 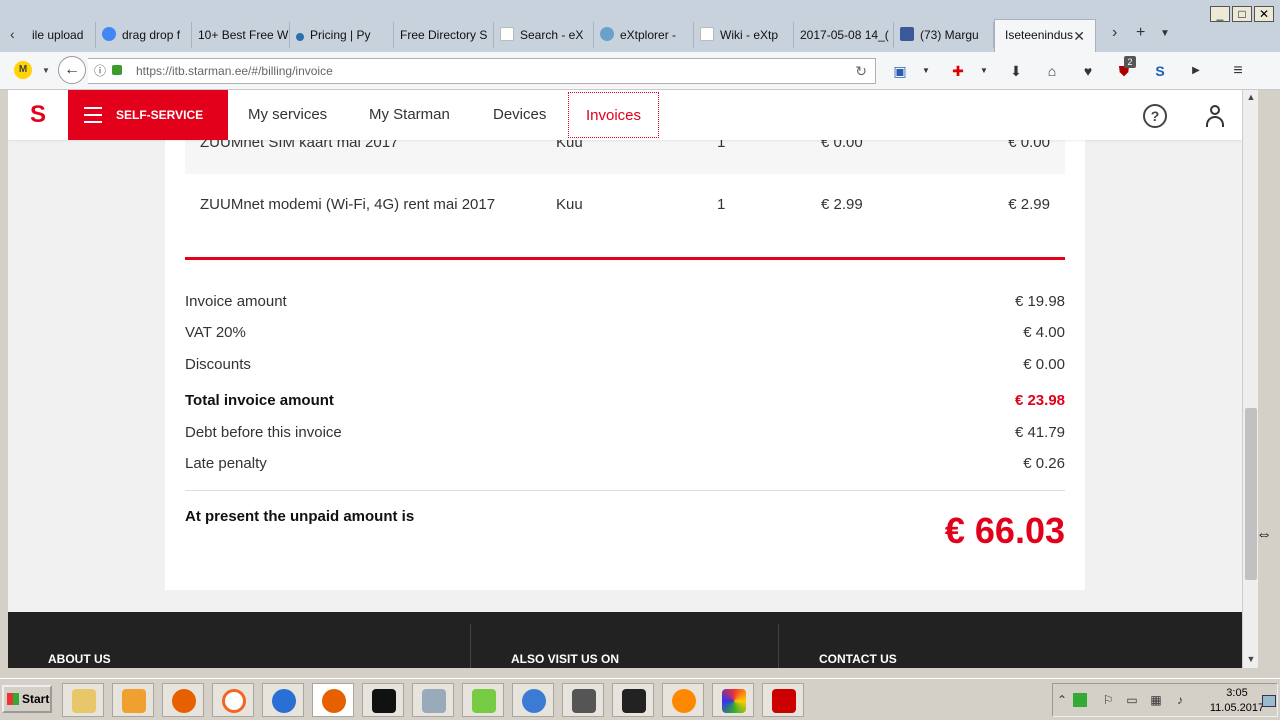 I want to click on taskbar-microphone, so click(x=583, y=700).